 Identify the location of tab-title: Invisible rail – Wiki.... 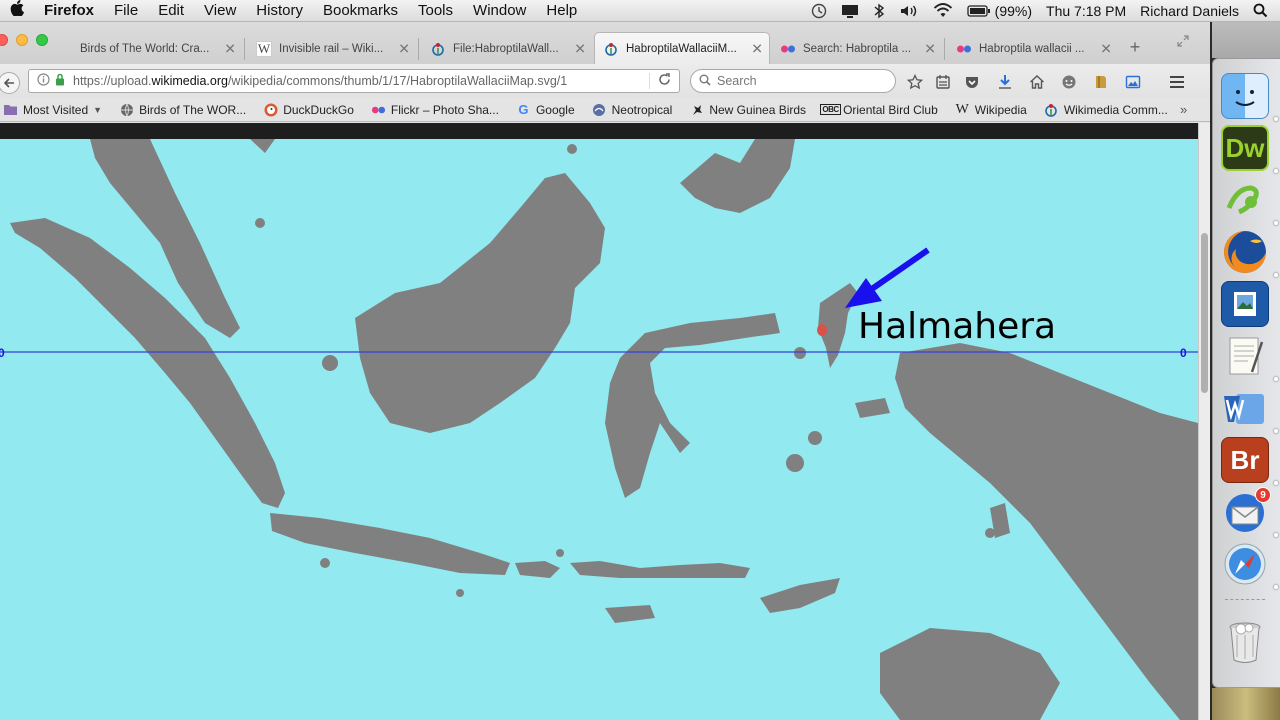
(331, 49).